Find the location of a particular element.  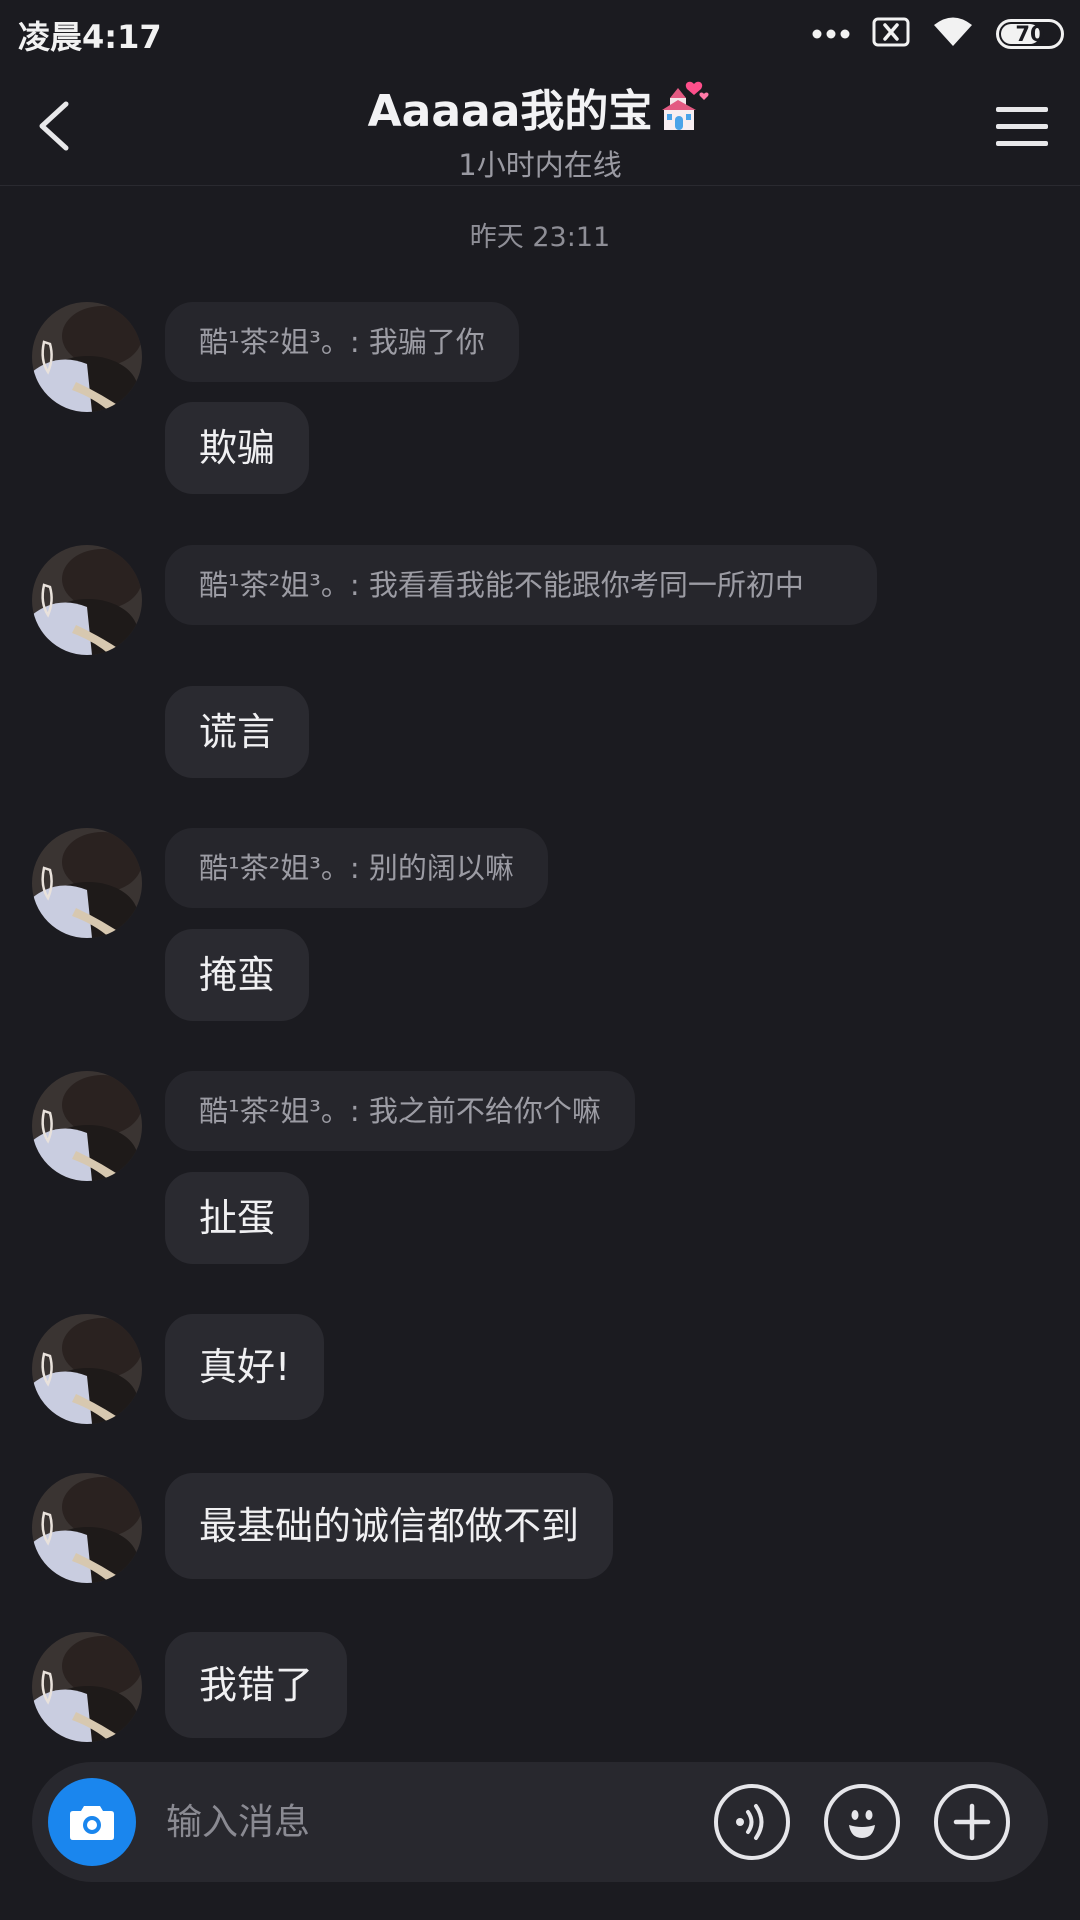

voice-icon is located at coordinates (750, 1822).